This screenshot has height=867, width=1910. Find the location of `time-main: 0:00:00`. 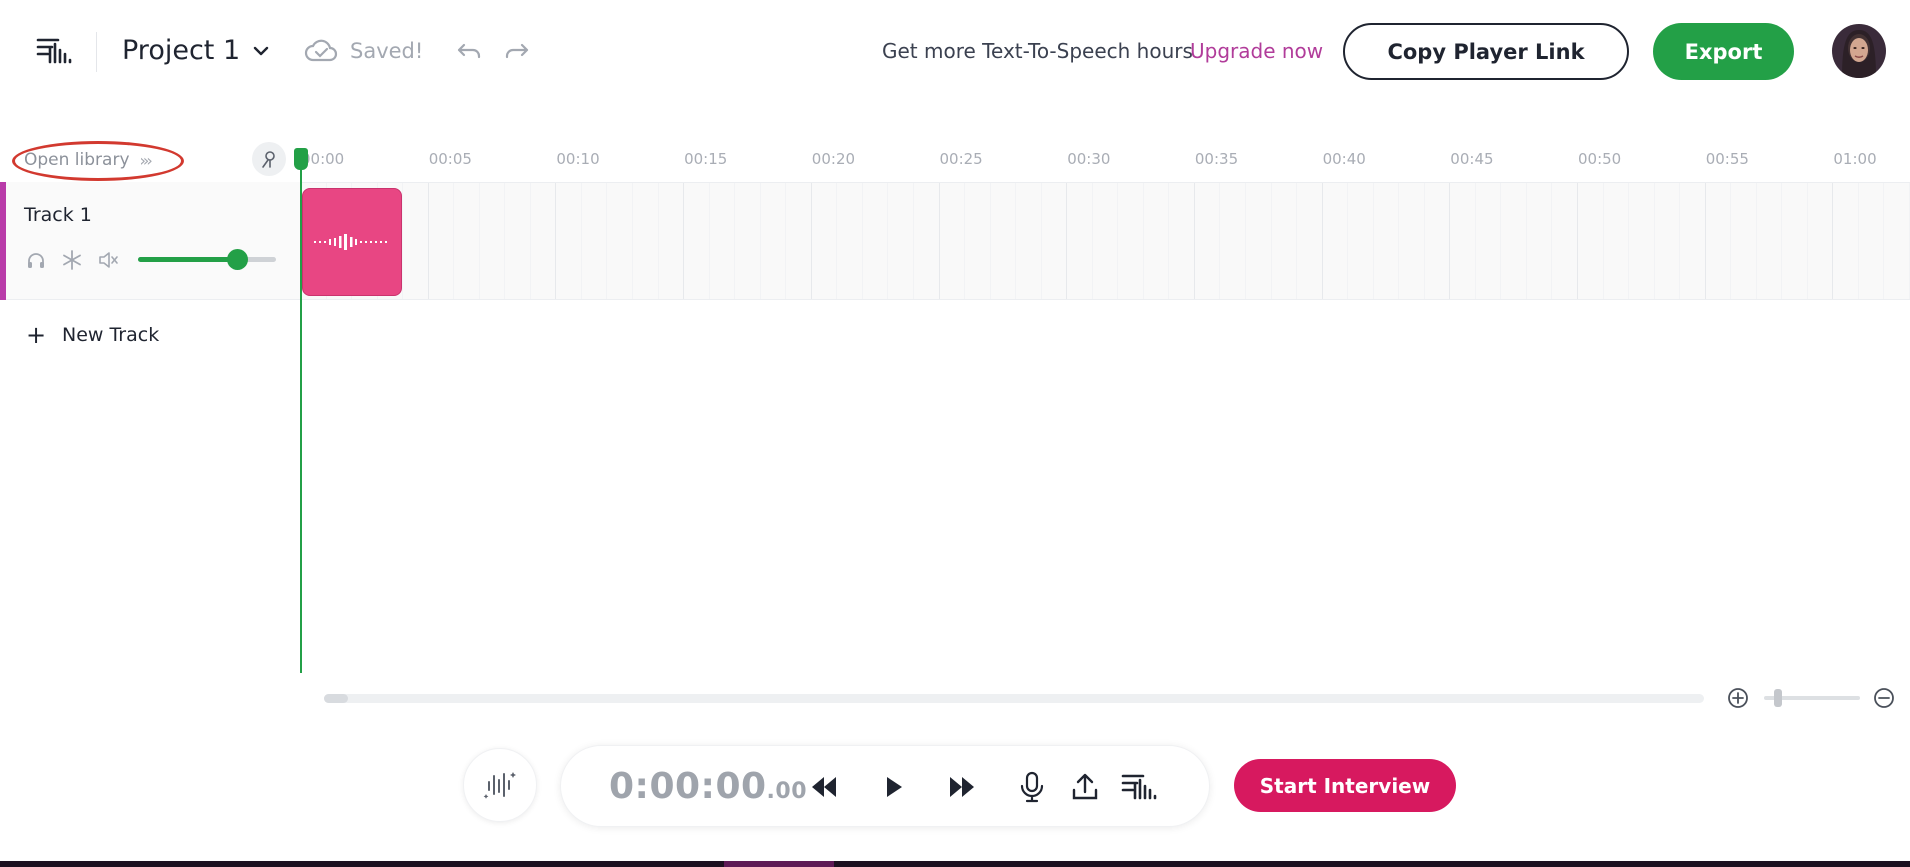

time-main: 0:00:00 is located at coordinates (688, 786).